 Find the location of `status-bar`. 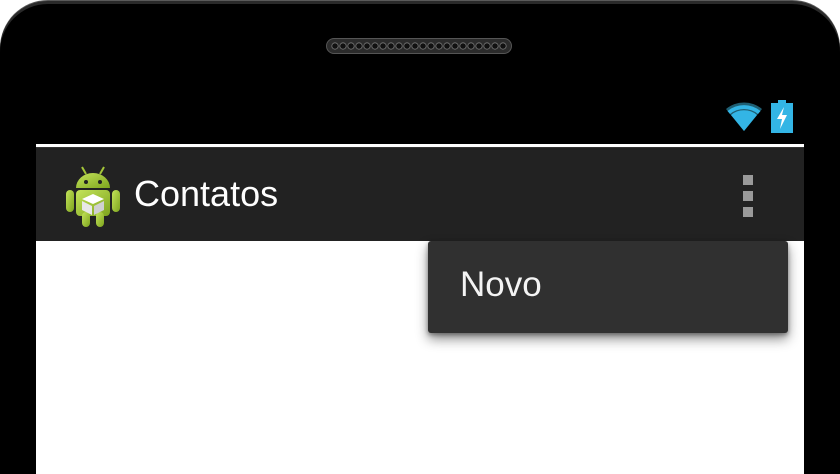

status-bar is located at coordinates (420, 119).